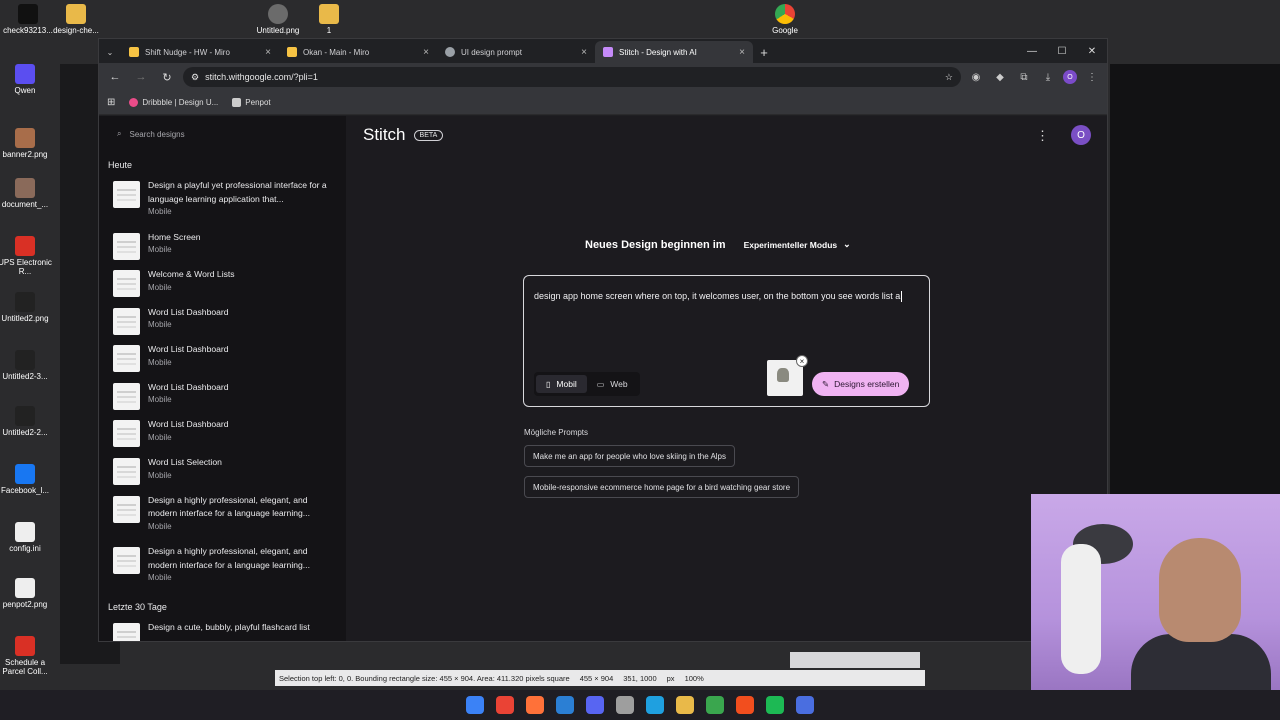 This screenshot has height=720, width=1280. I want to click on minimize-icon: —, so click(1032, 51).